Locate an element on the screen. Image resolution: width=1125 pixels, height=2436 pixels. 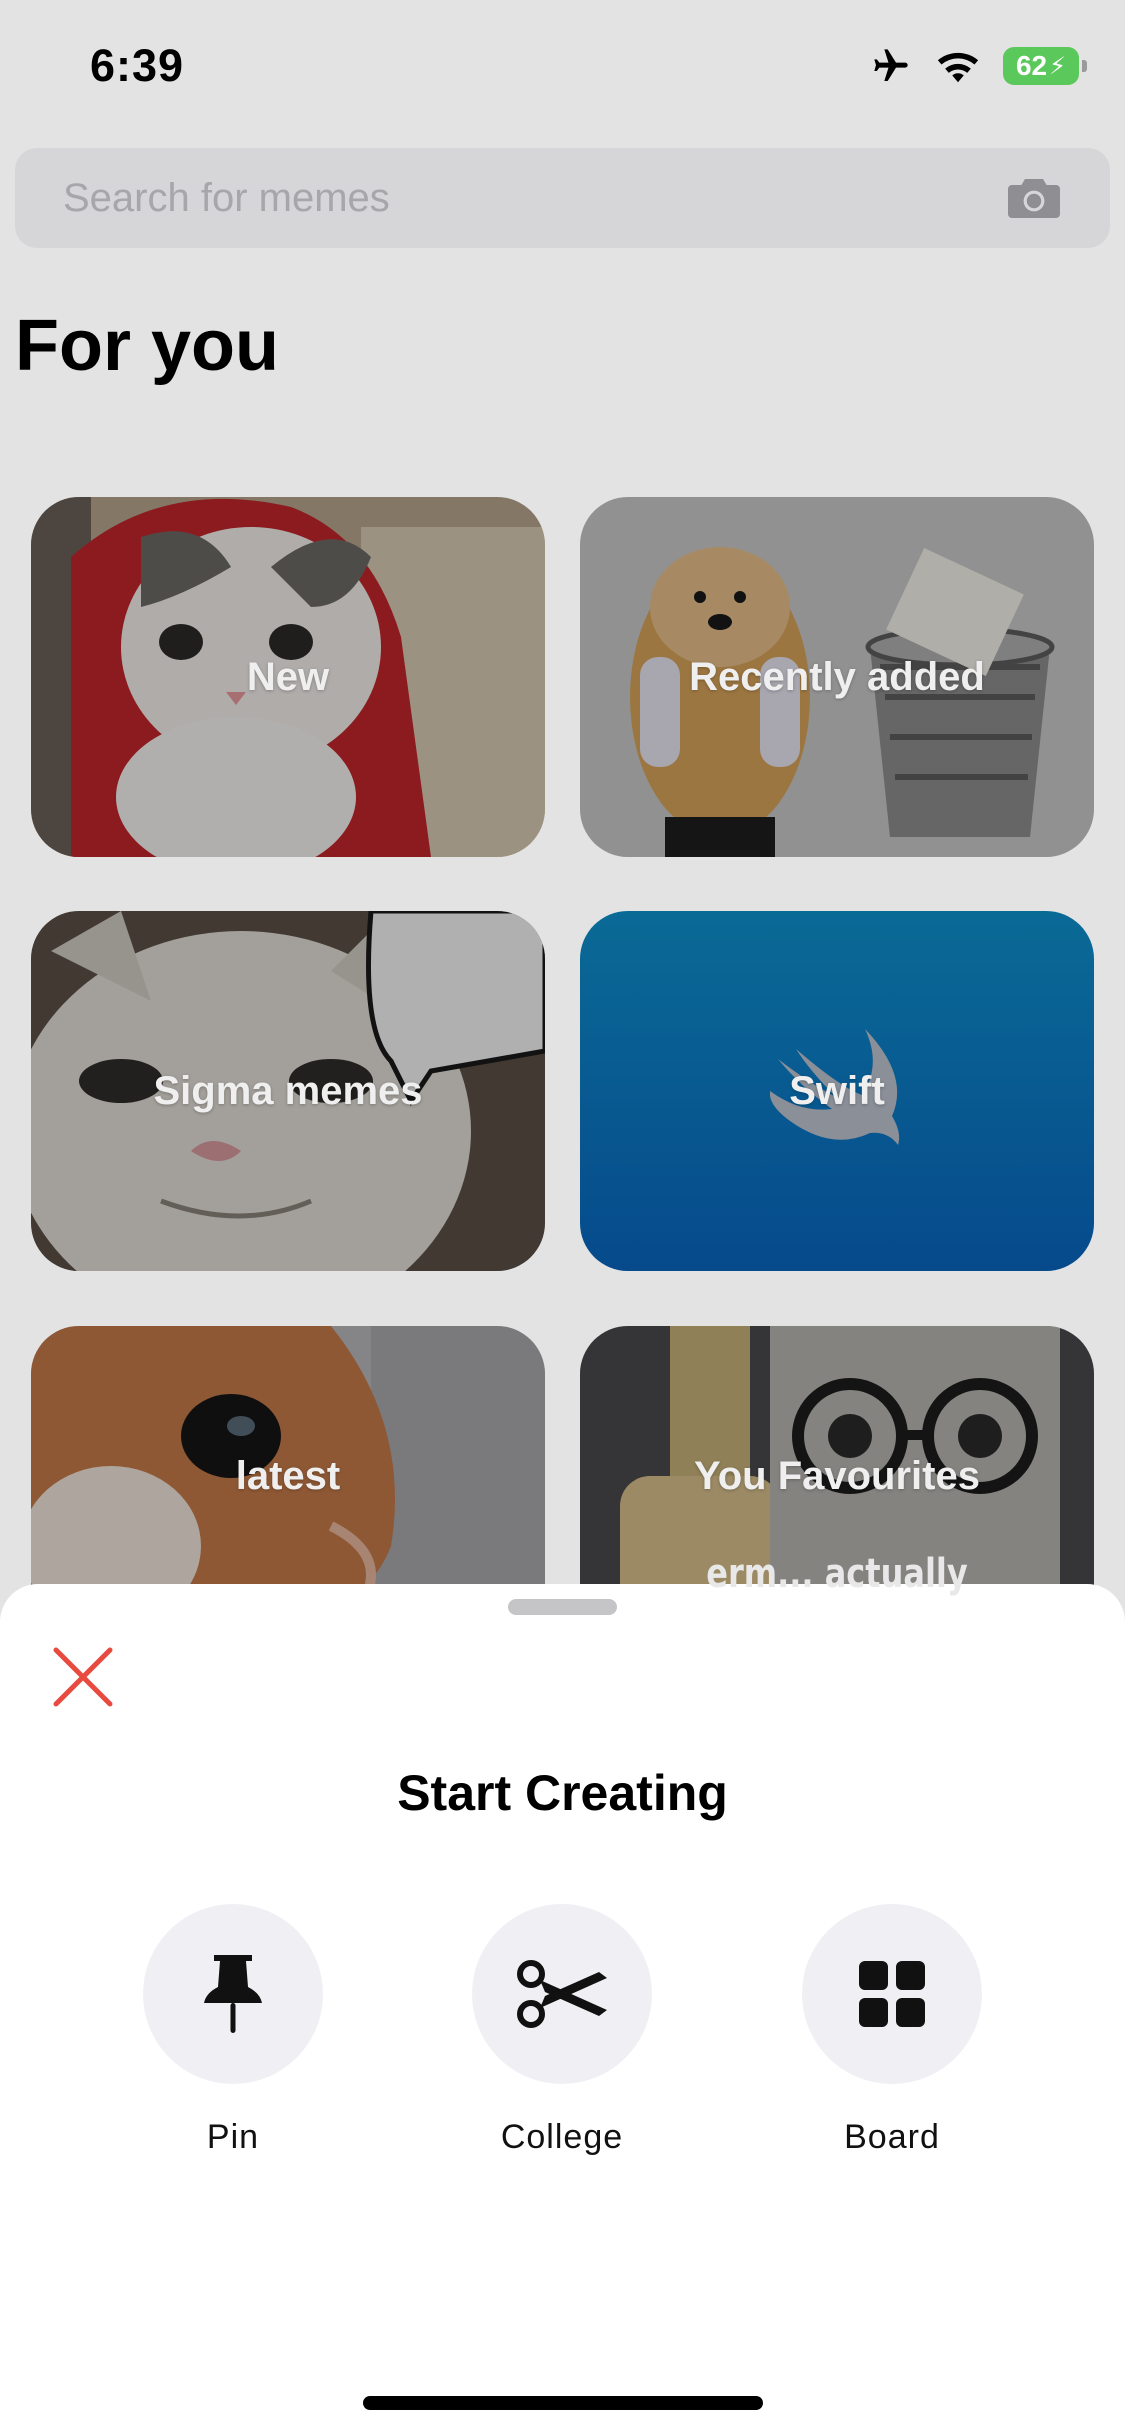
pin-action-label: Pin is located at coordinates (233, 2137).